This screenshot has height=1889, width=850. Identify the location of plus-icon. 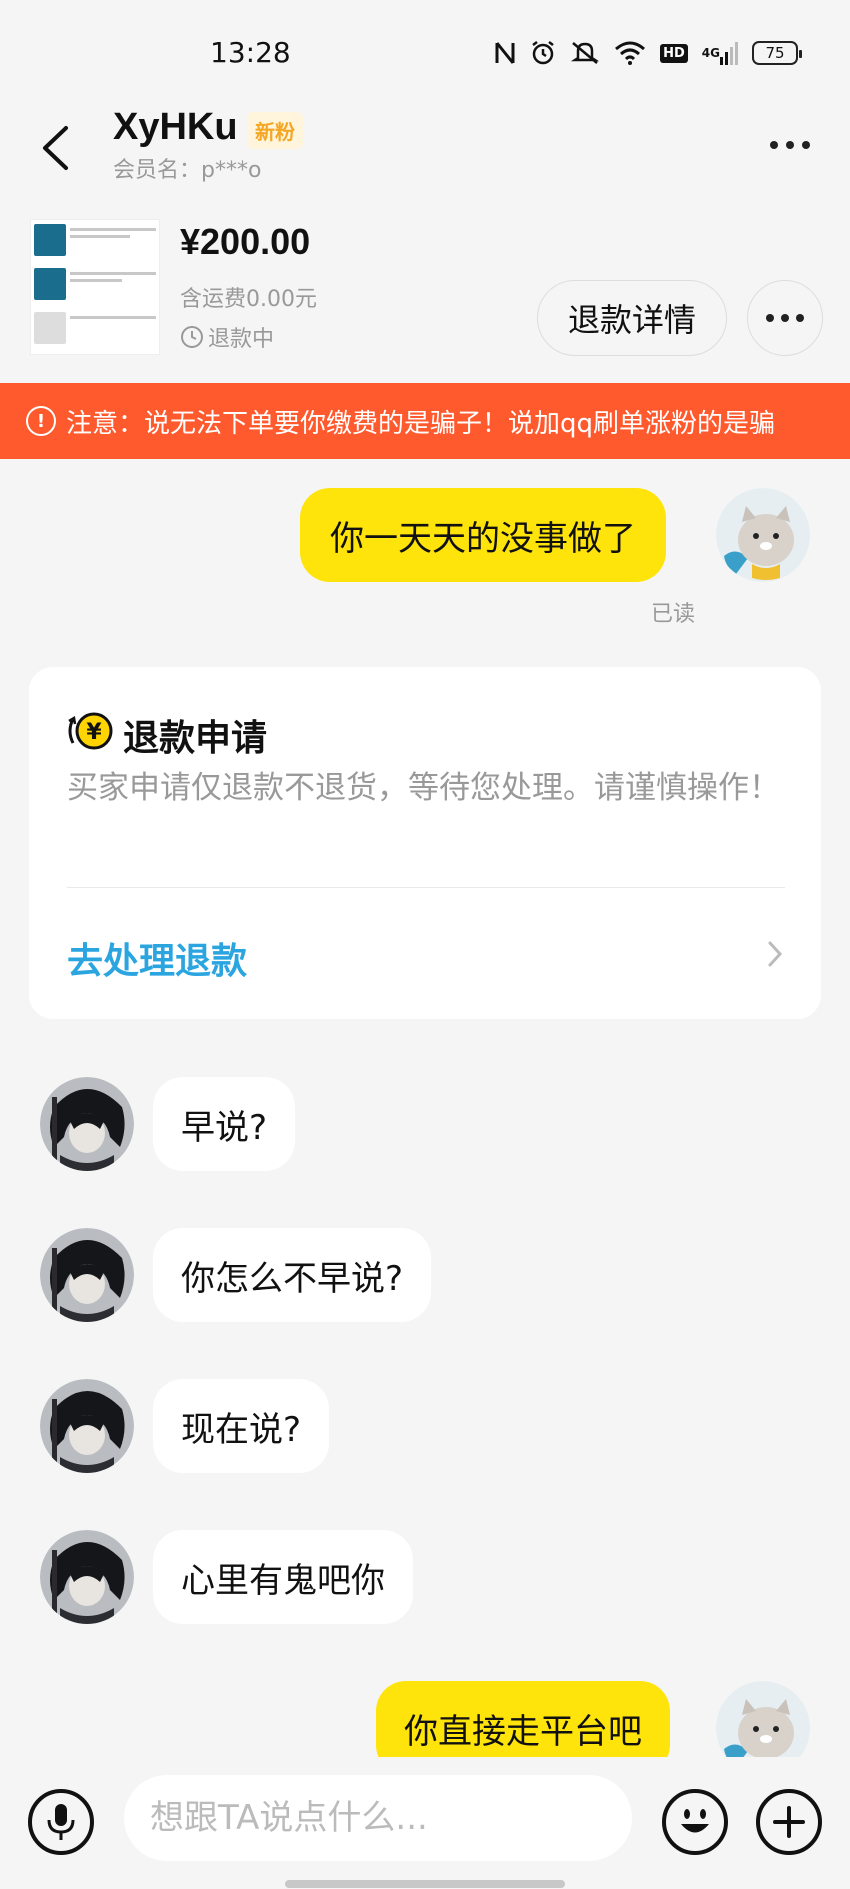
(789, 1822).